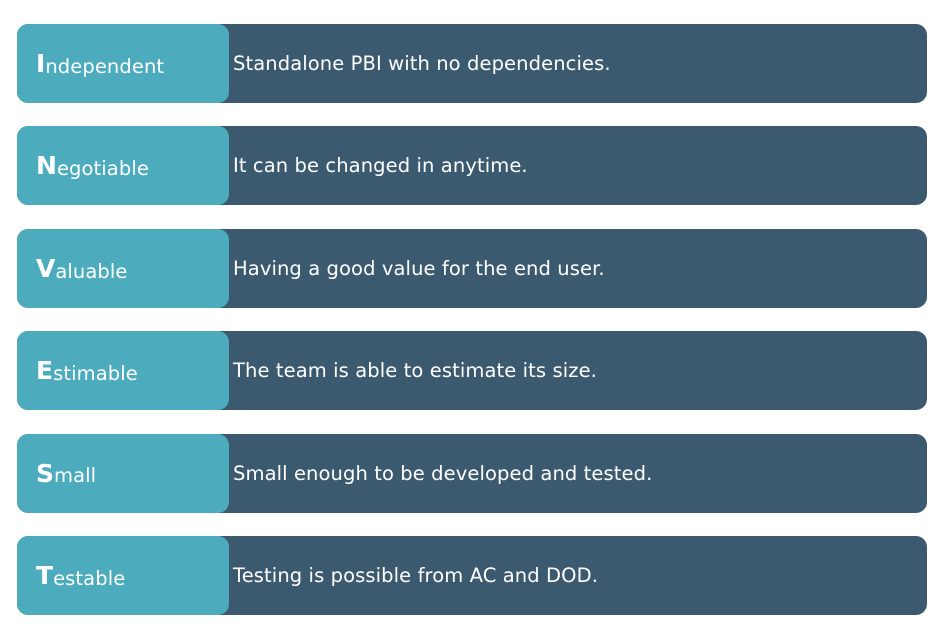 The width and height of the screenshot is (940, 638). What do you see at coordinates (443, 473) in the screenshot?
I see `criterion-description: Small enough to be developed and tested.` at bounding box center [443, 473].